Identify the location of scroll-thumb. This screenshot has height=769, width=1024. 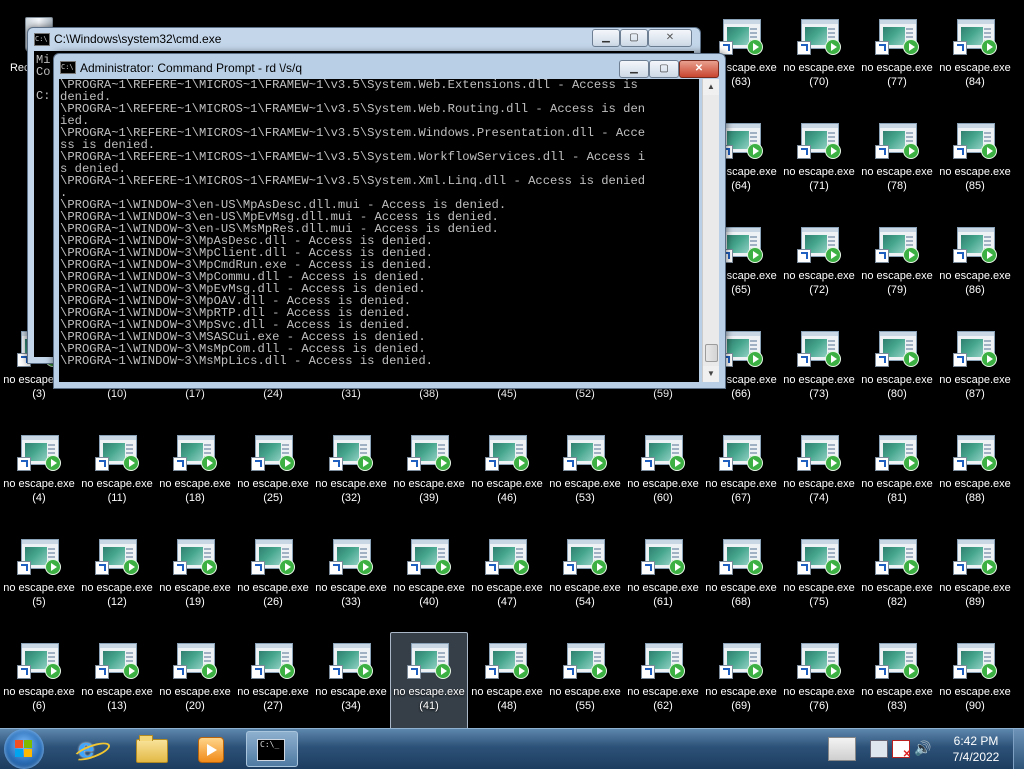
(711, 353).